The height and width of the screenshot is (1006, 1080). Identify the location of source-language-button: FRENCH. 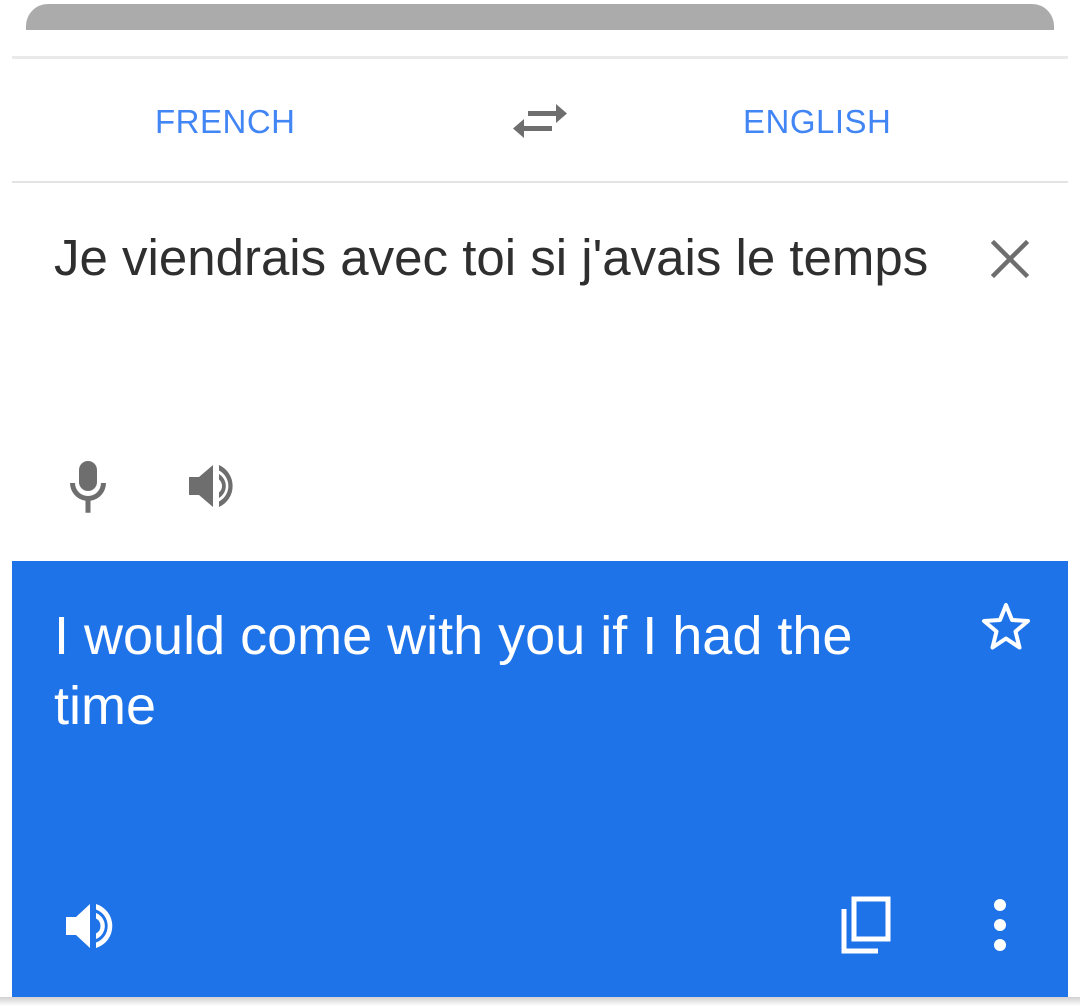
(225, 122).